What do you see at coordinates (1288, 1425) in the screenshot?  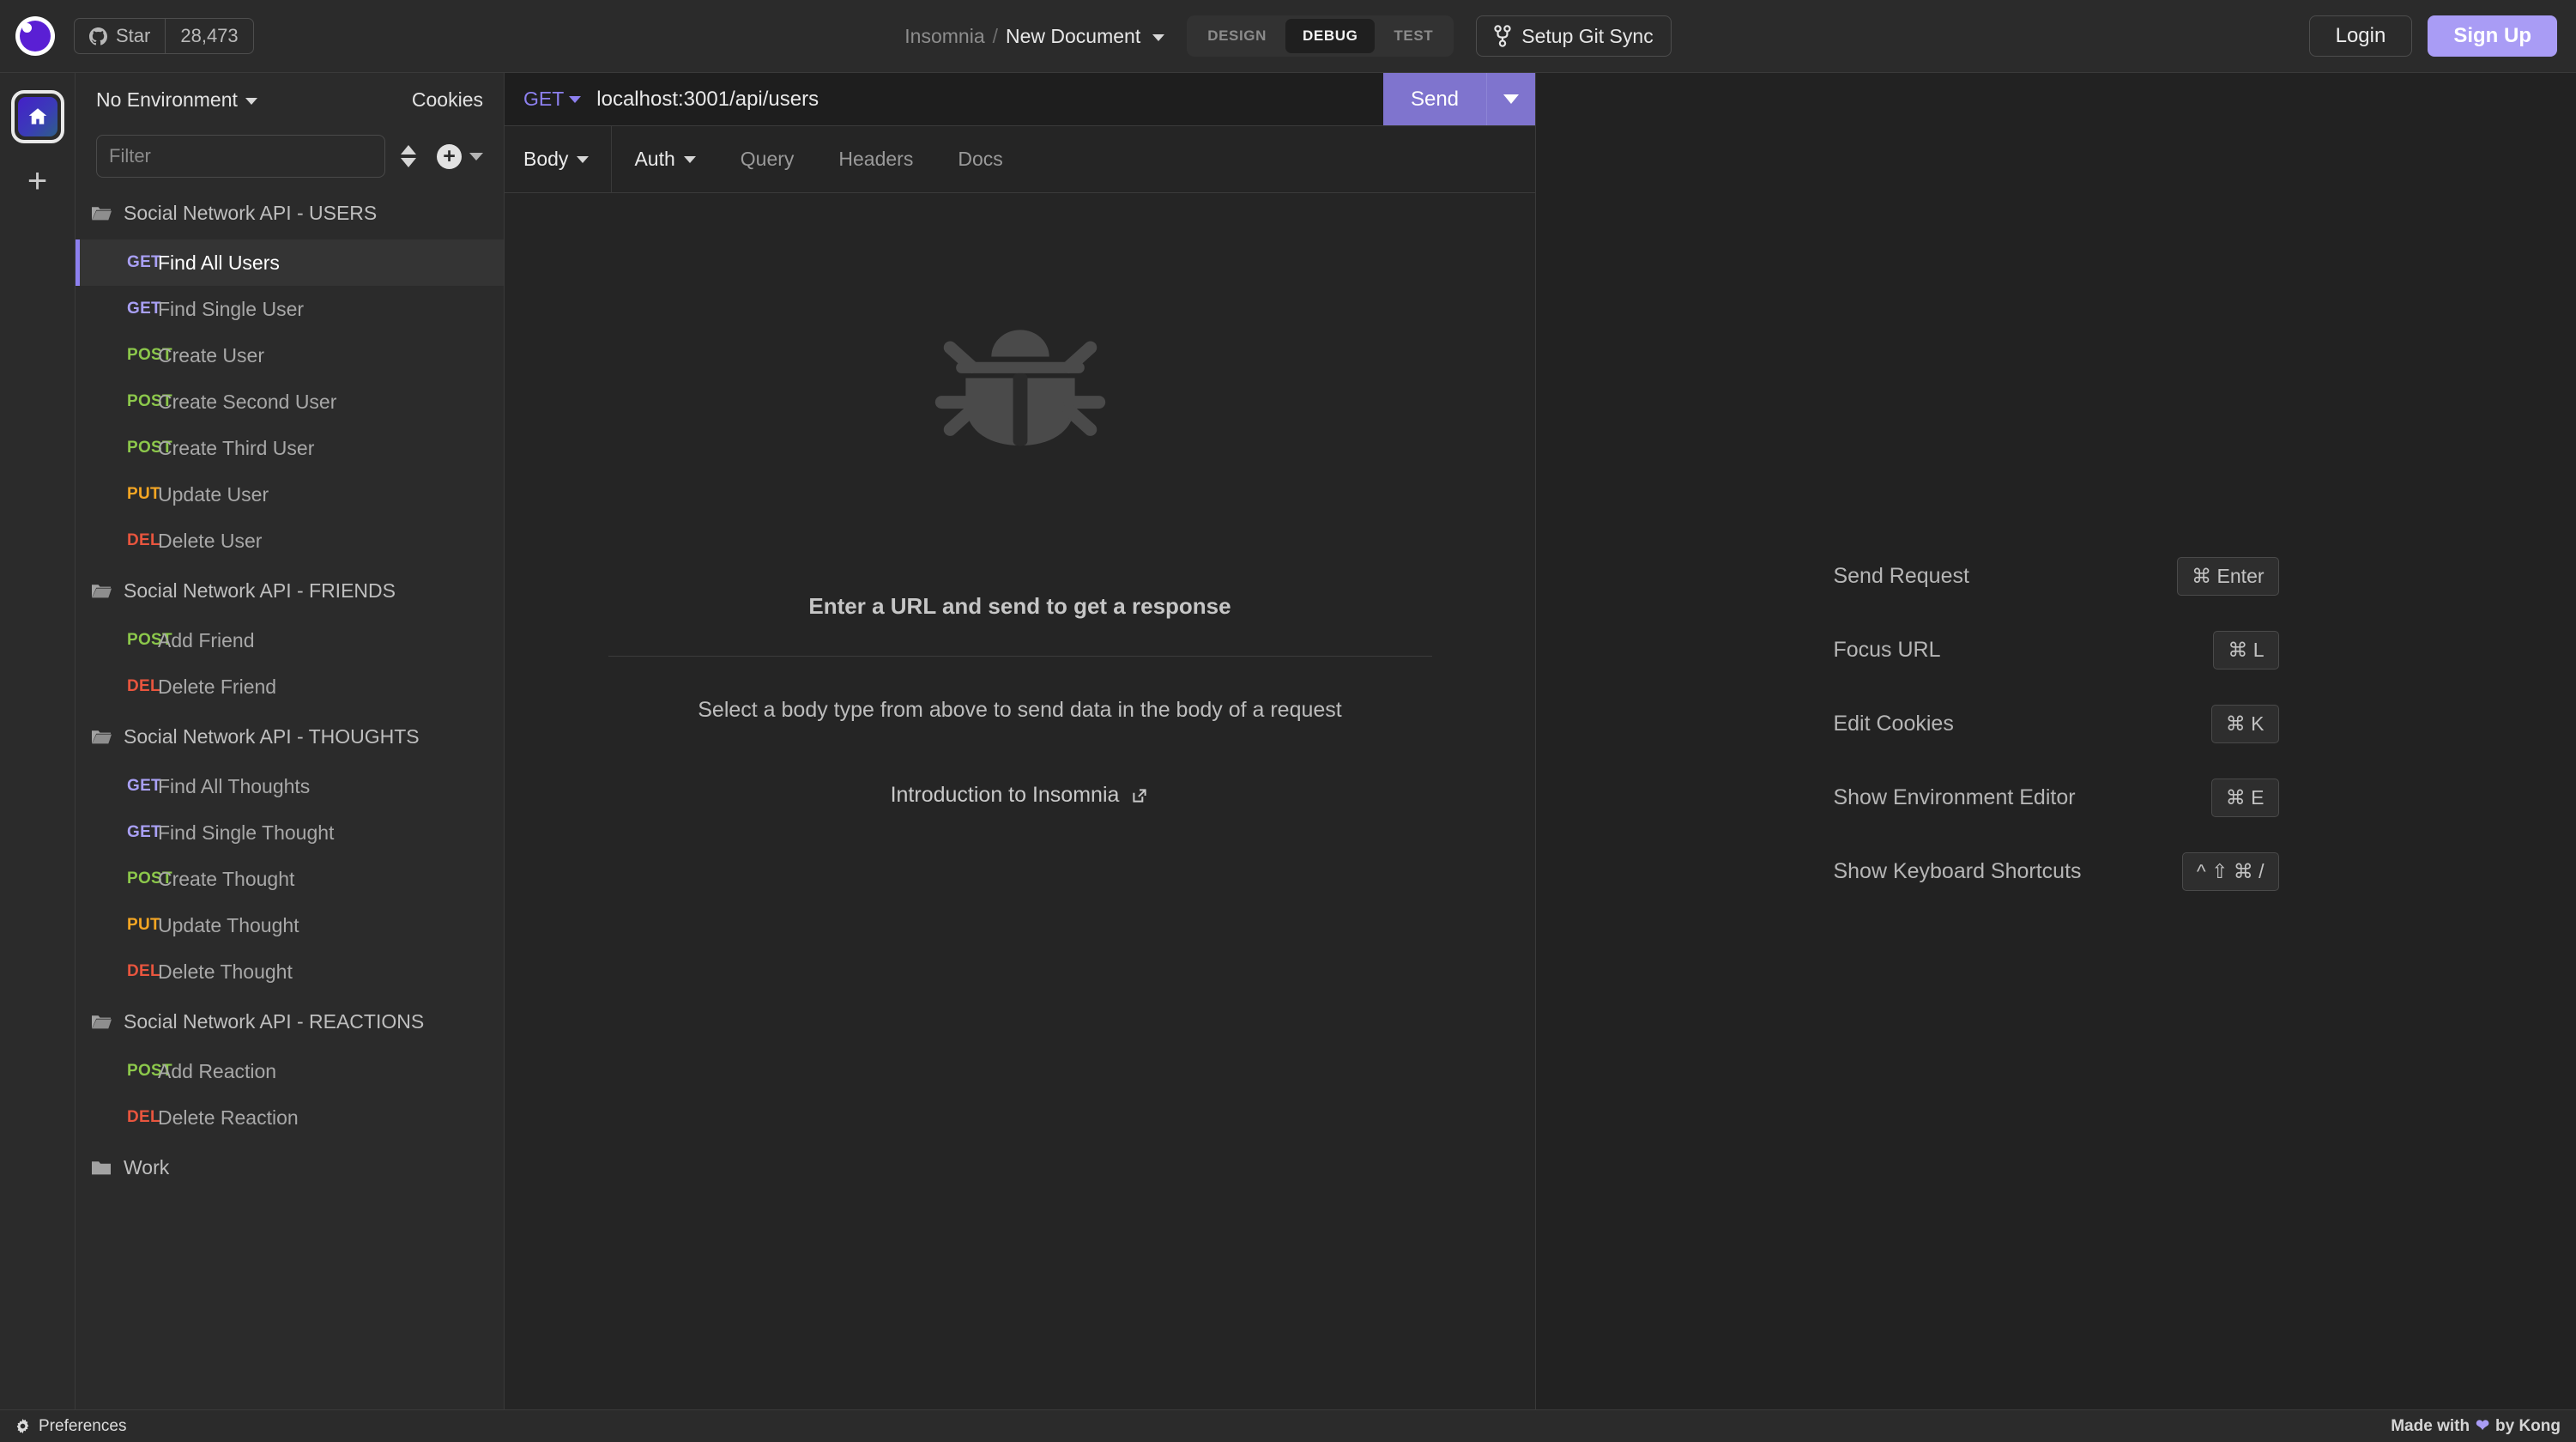 I see `status-bar: Preferences Made with ❤ by Kong` at bounding box center [1288, 1425].